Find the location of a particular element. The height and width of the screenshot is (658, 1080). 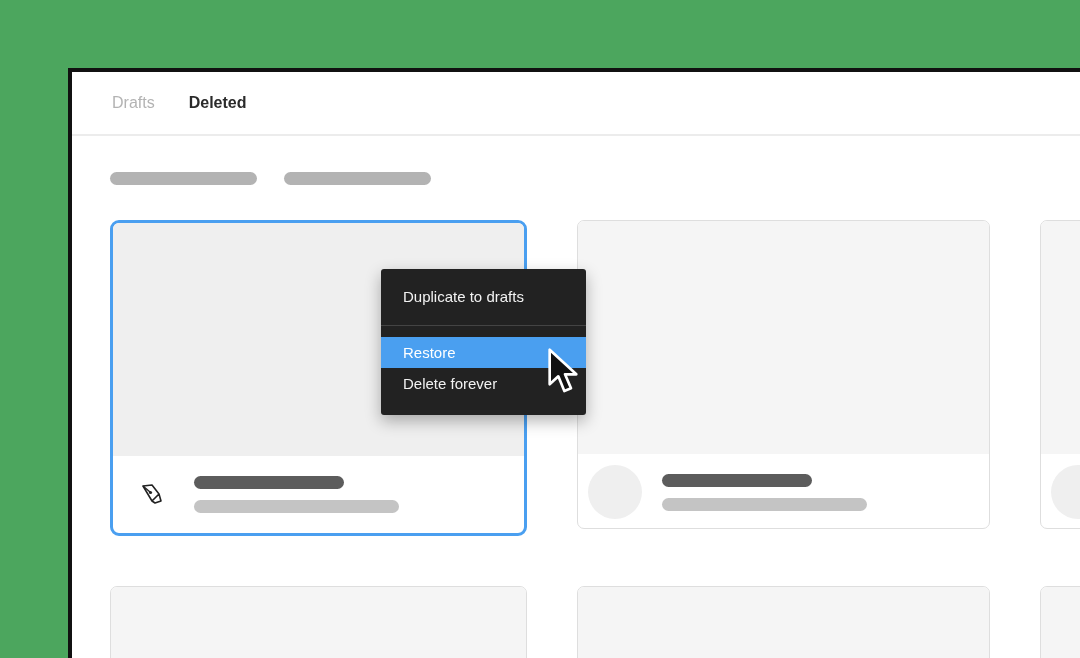

menu-item: Duplicate to drafts is located at coordinates (483, 296).